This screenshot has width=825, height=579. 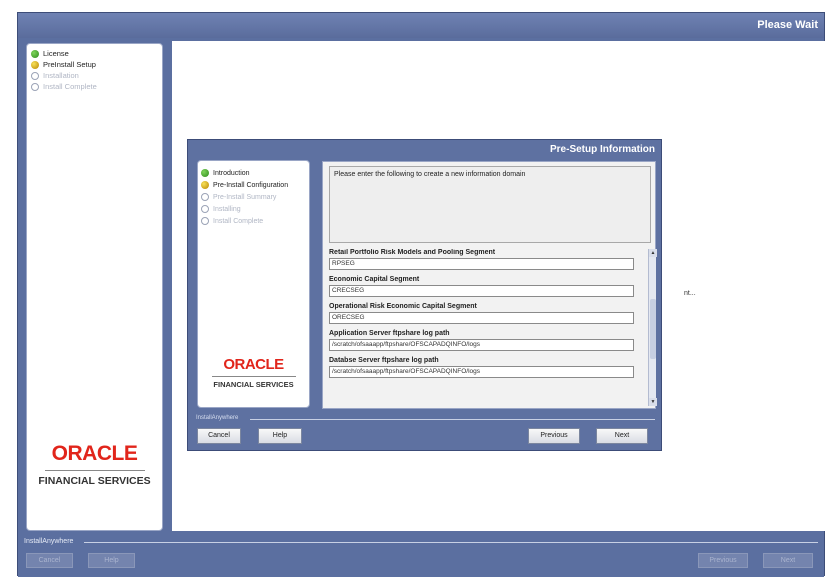 What do you see at coordinates (602, 149) in the screenshot?
I see `dialog-title: Pre-Setup Information` at bounding box center [602, 149].